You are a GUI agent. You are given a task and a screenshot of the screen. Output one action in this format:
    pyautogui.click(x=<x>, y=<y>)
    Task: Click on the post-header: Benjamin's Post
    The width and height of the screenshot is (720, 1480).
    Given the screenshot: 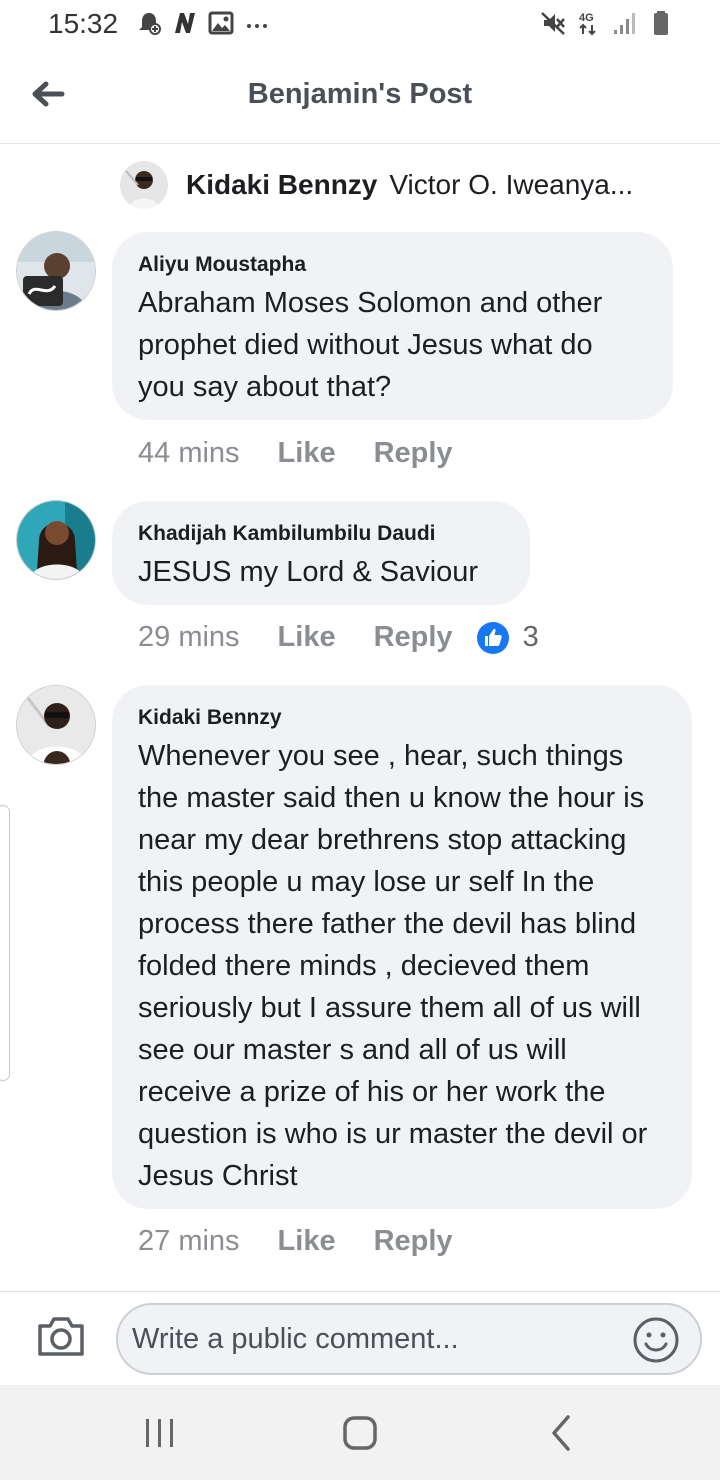 What is the action you would take?
    pyautogui.click(x=360, y=97)
    